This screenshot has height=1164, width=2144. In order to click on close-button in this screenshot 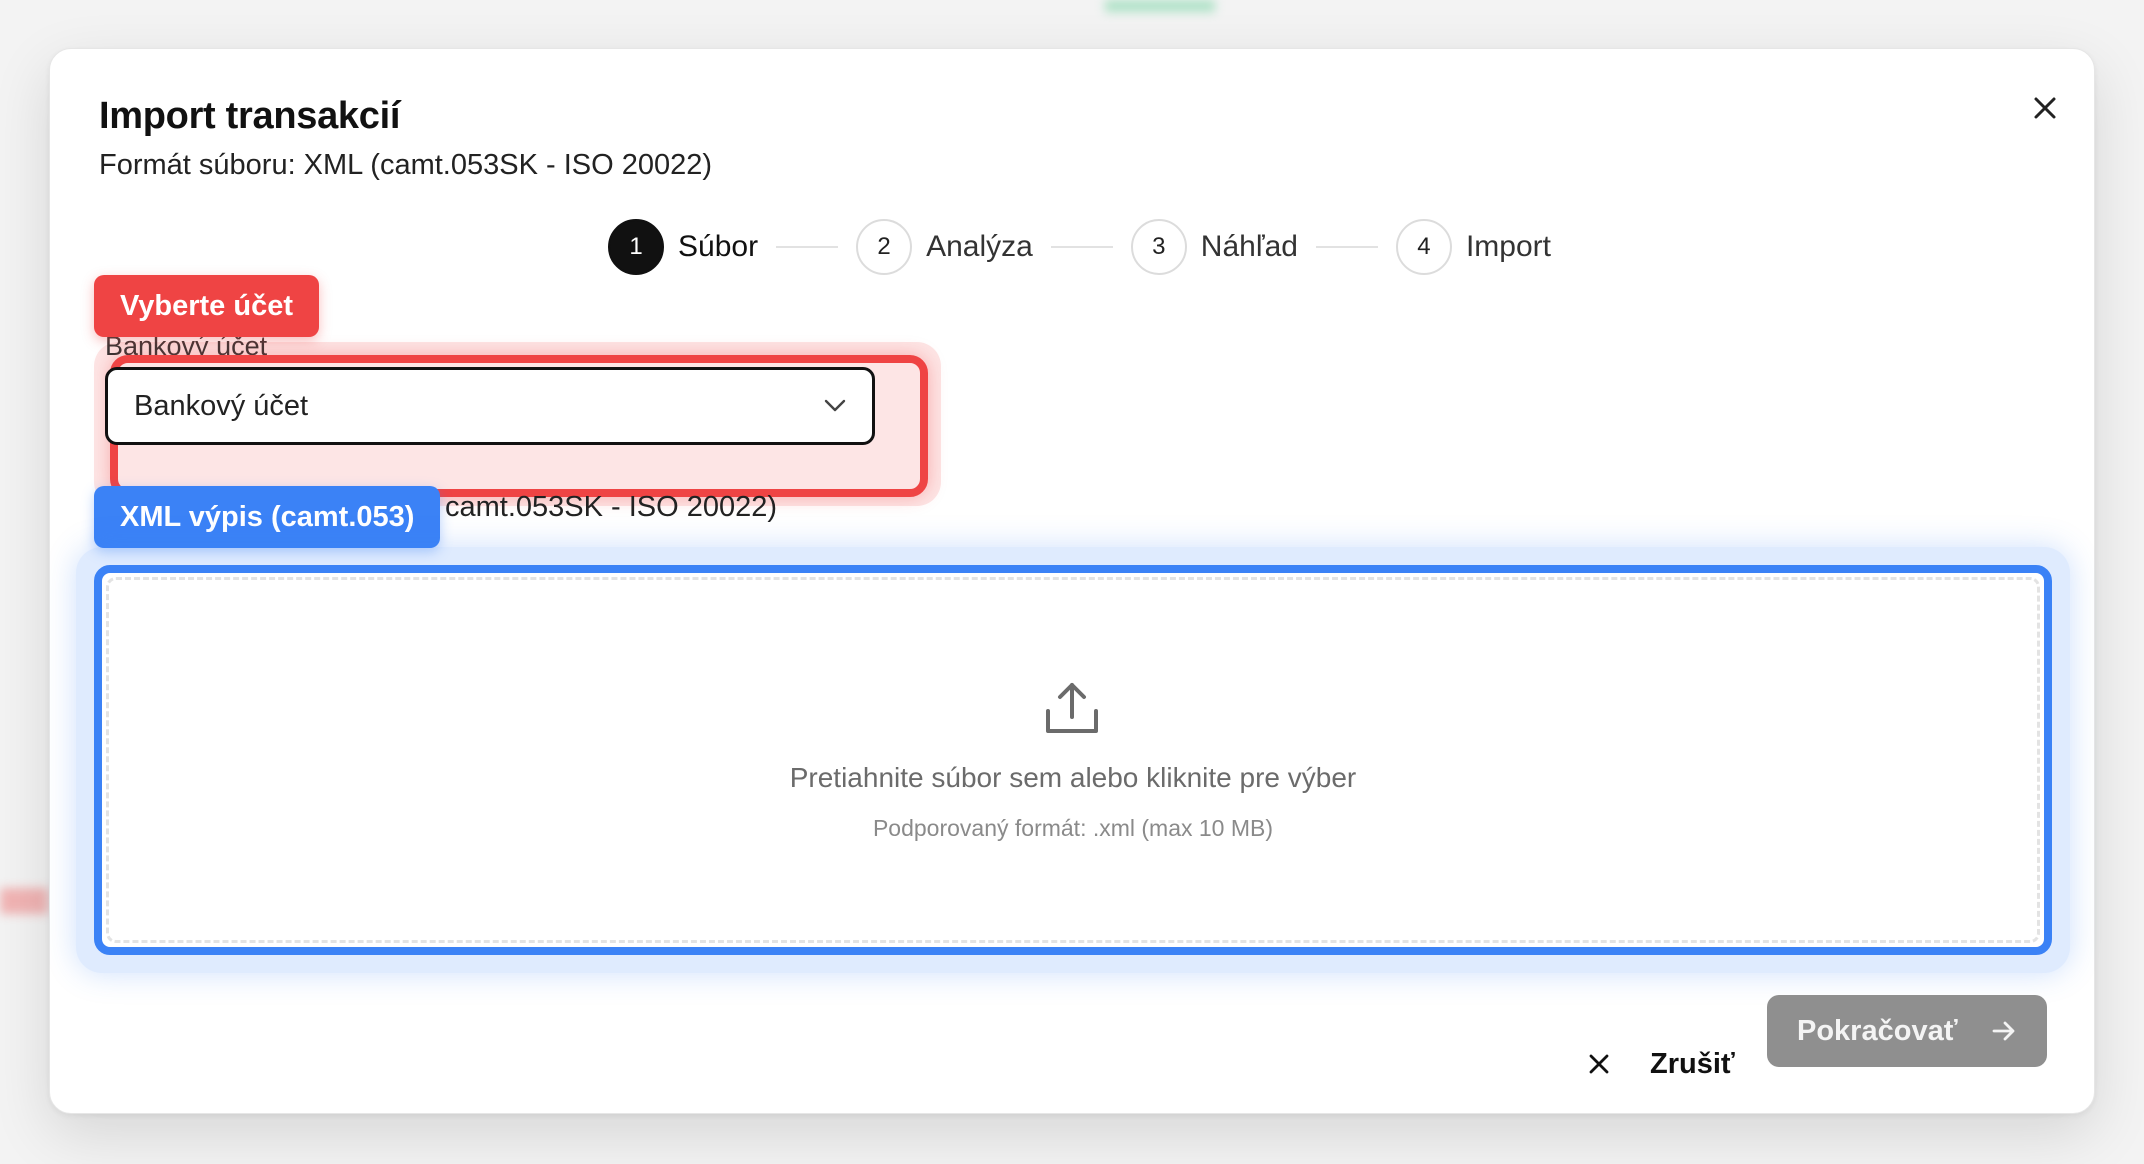, I will do `click(2045, 108)`.